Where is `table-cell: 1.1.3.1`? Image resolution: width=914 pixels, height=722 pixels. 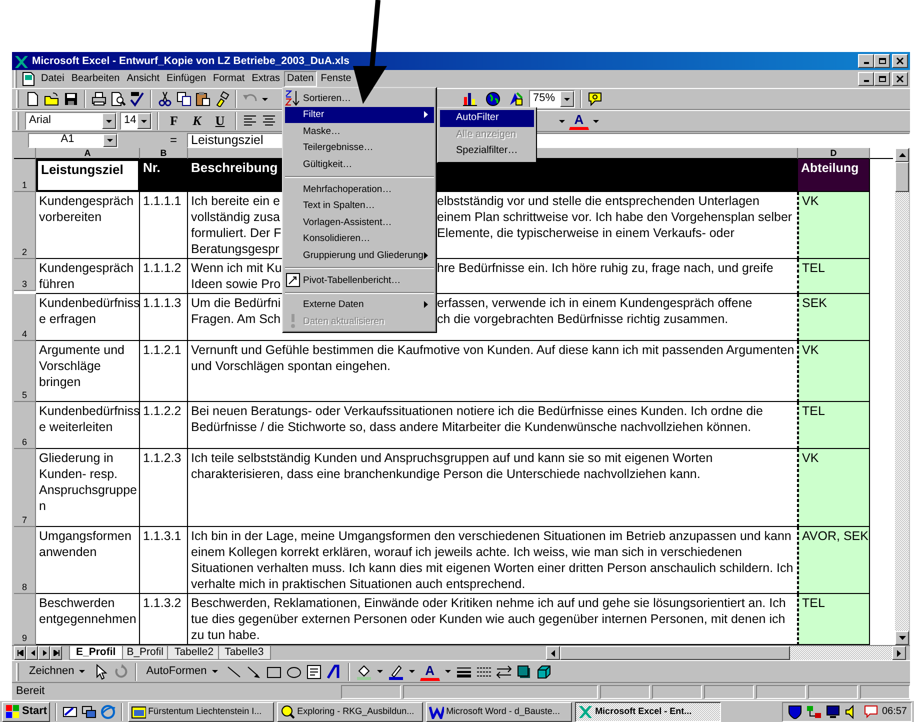 table-cell: 1.1.3.1 is located at coordinates (164, 560).